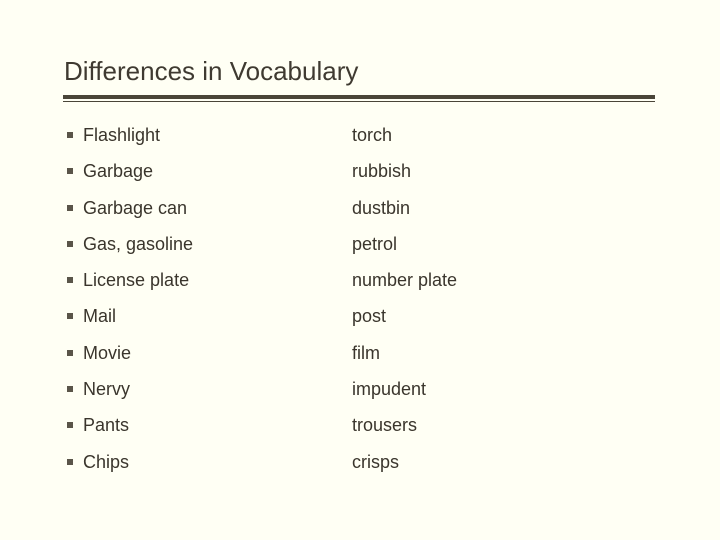  I want to click on list-item: Flashlight torch, so click(364, 143).